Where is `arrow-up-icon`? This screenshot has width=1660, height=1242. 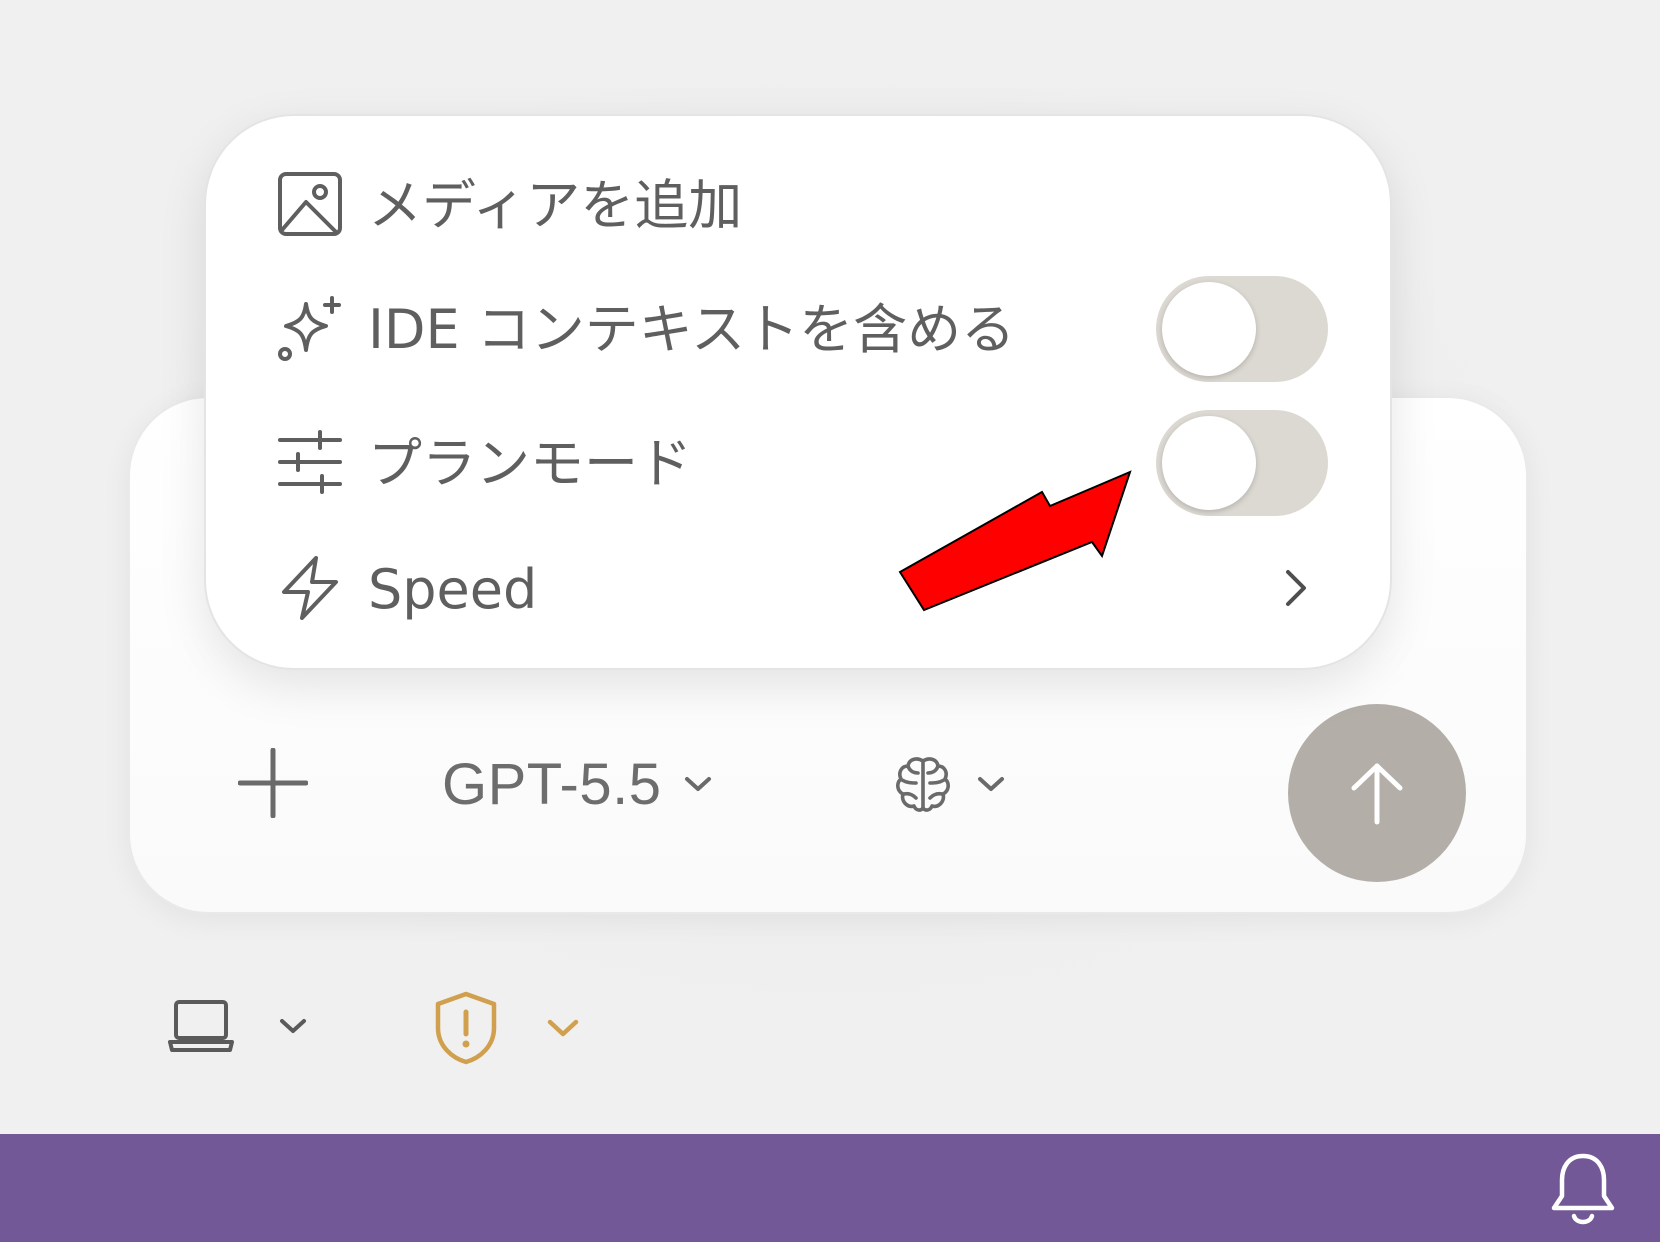 arrow-up-icon is located at coordinates (1377, 794).